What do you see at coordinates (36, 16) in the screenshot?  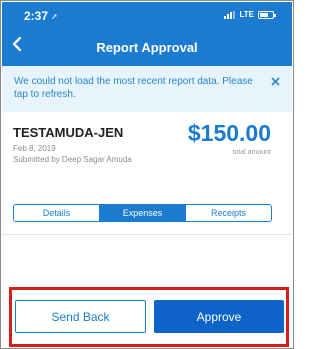 I see `clock-text: 2:37` at bounding box center [36, 16].